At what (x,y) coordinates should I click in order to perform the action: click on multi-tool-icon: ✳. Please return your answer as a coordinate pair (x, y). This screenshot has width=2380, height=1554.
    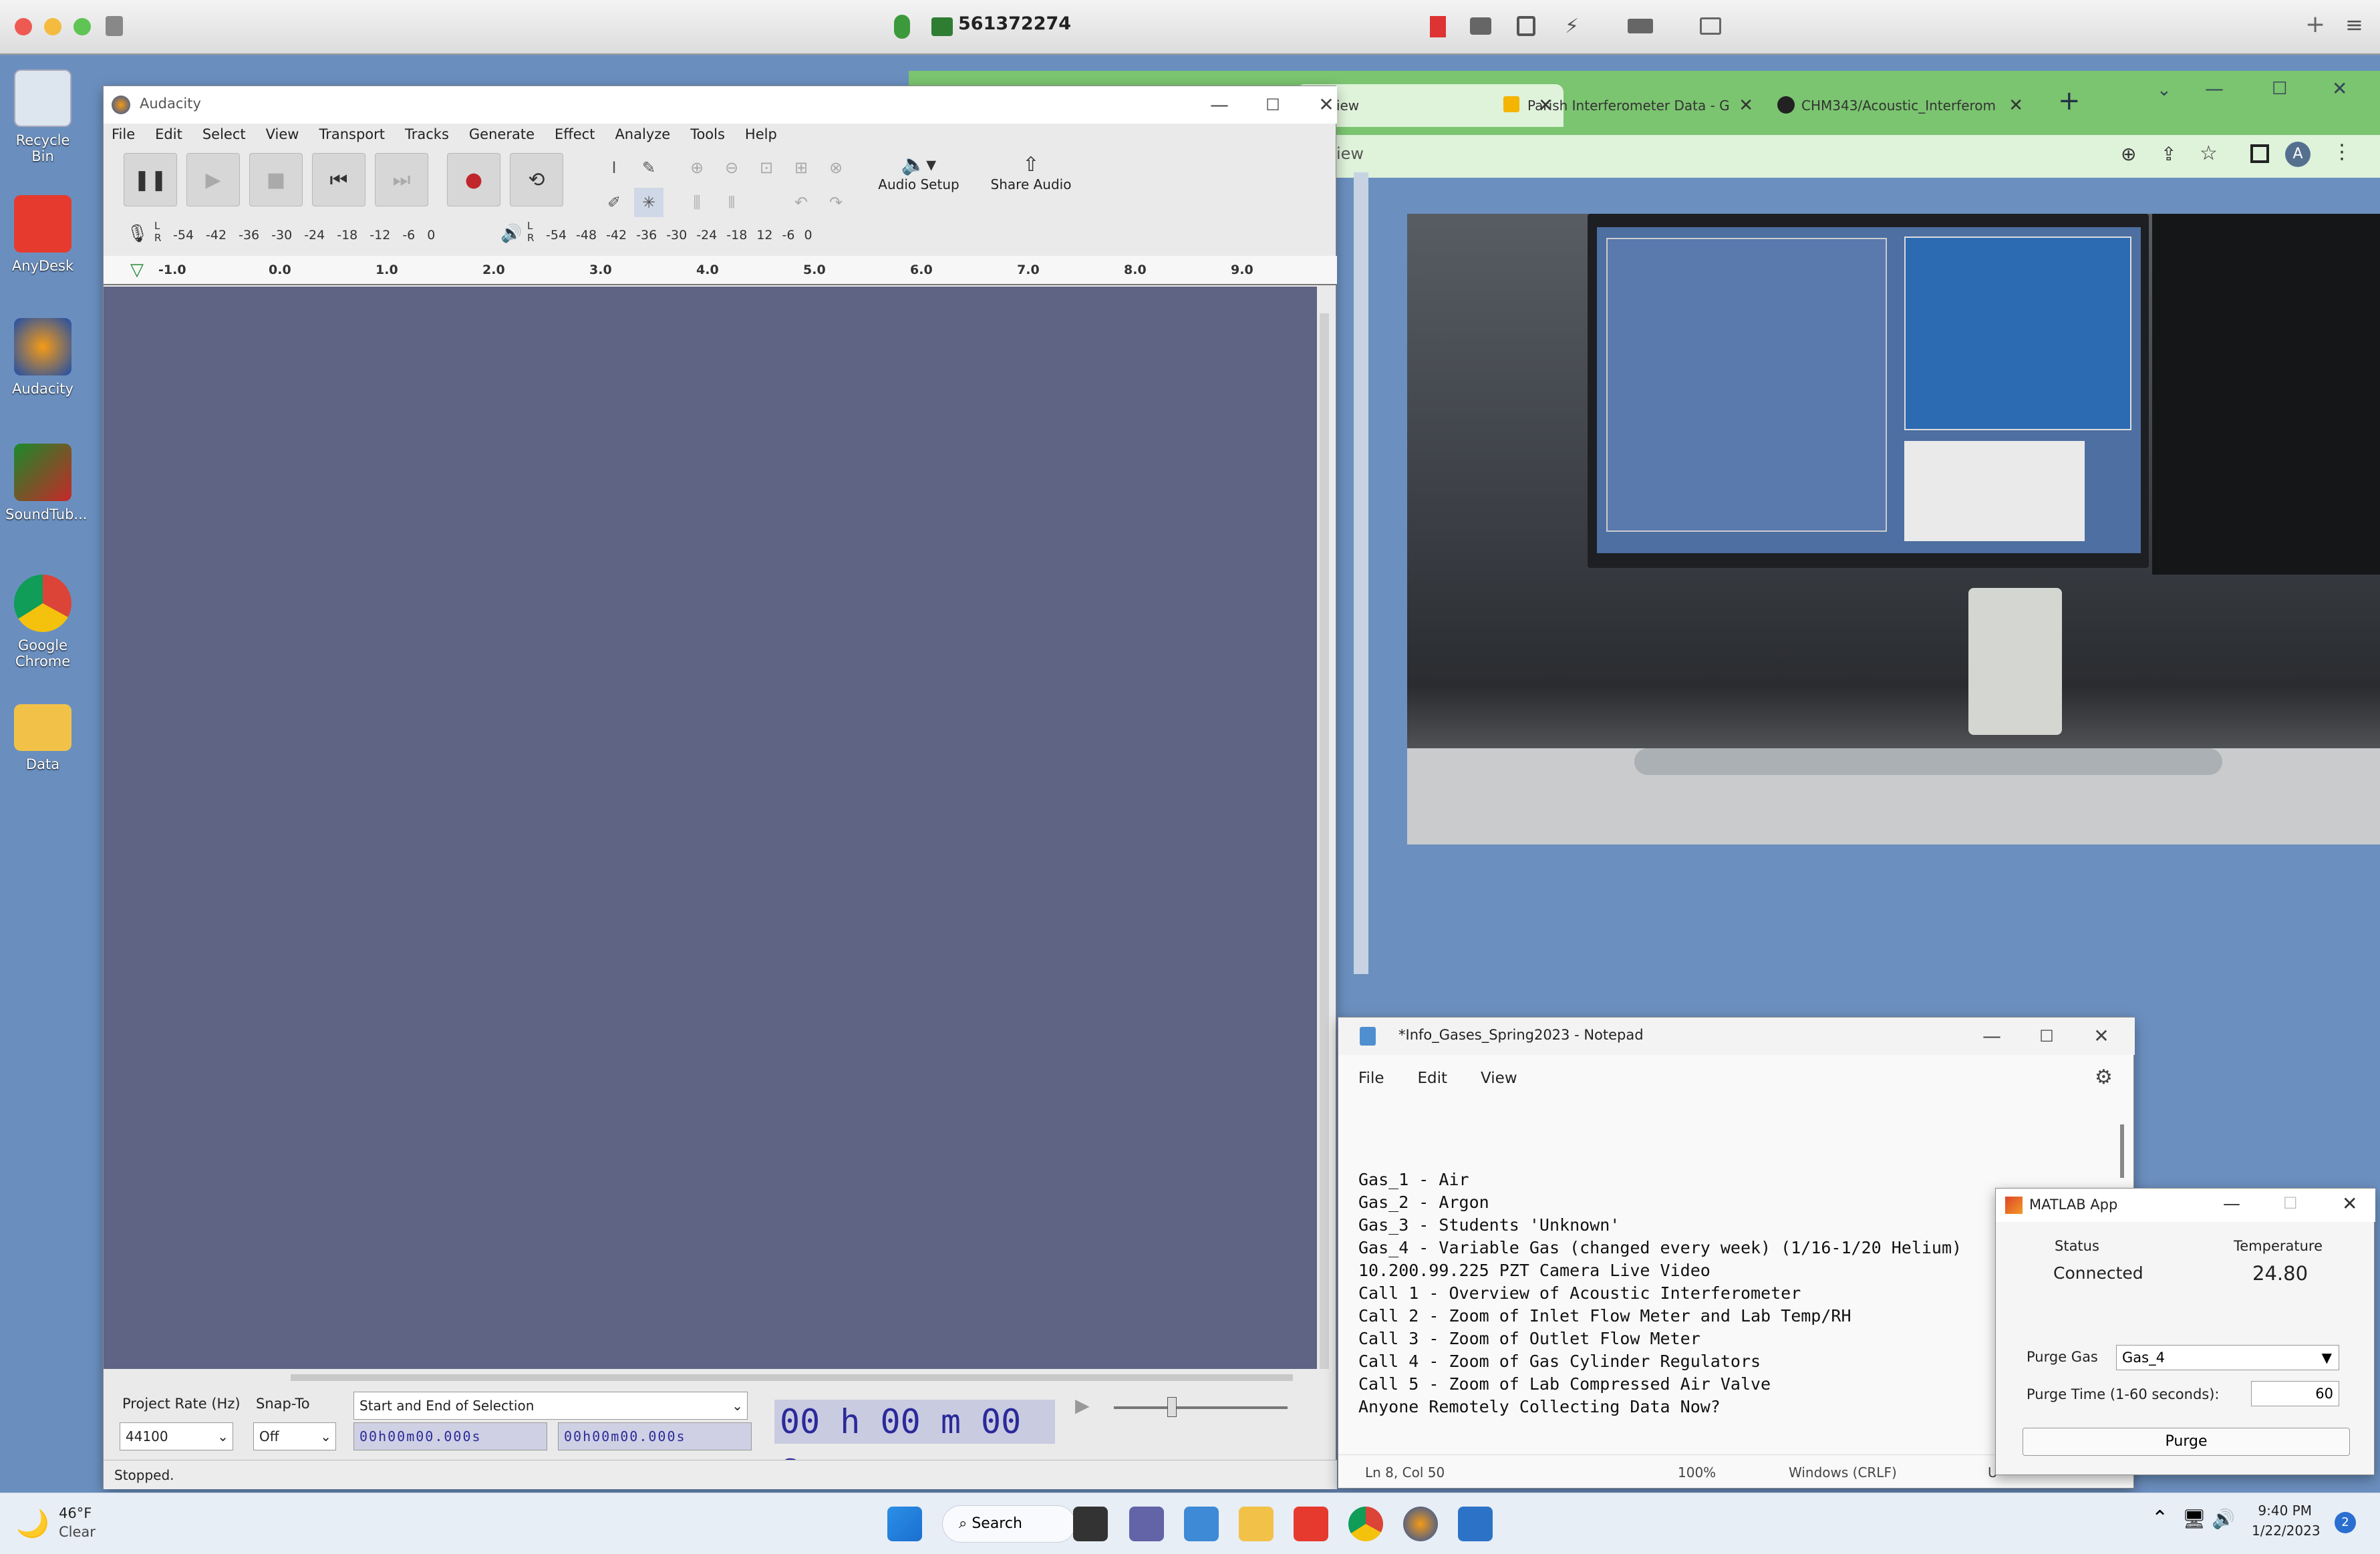
    Looking at the image, I should click on (648, 202).